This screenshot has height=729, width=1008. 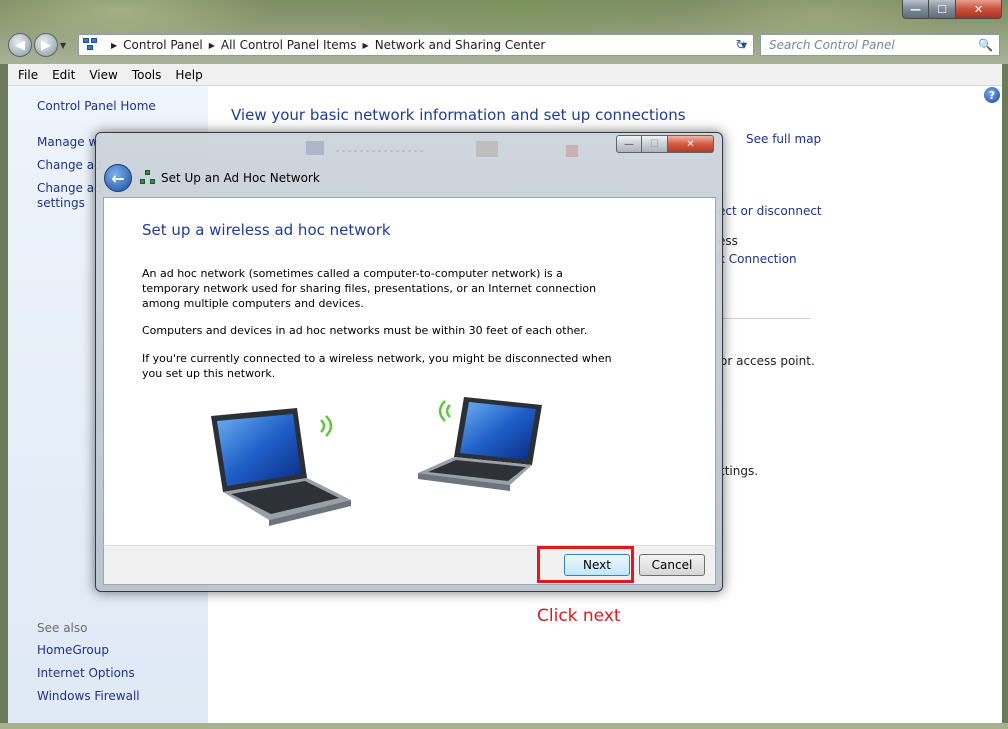 I want to click on refresh-icon: ↻, so click(x=741, y=45).